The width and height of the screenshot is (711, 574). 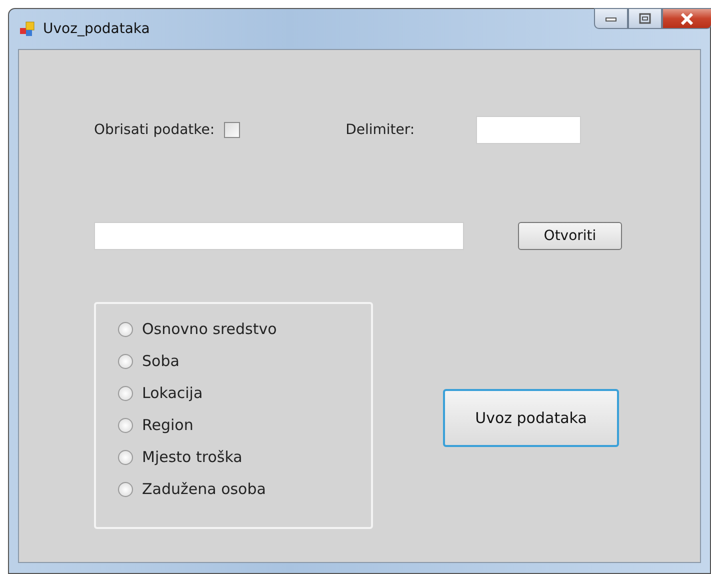 I want to click on delimiter-field, so click(x=528, y=130).